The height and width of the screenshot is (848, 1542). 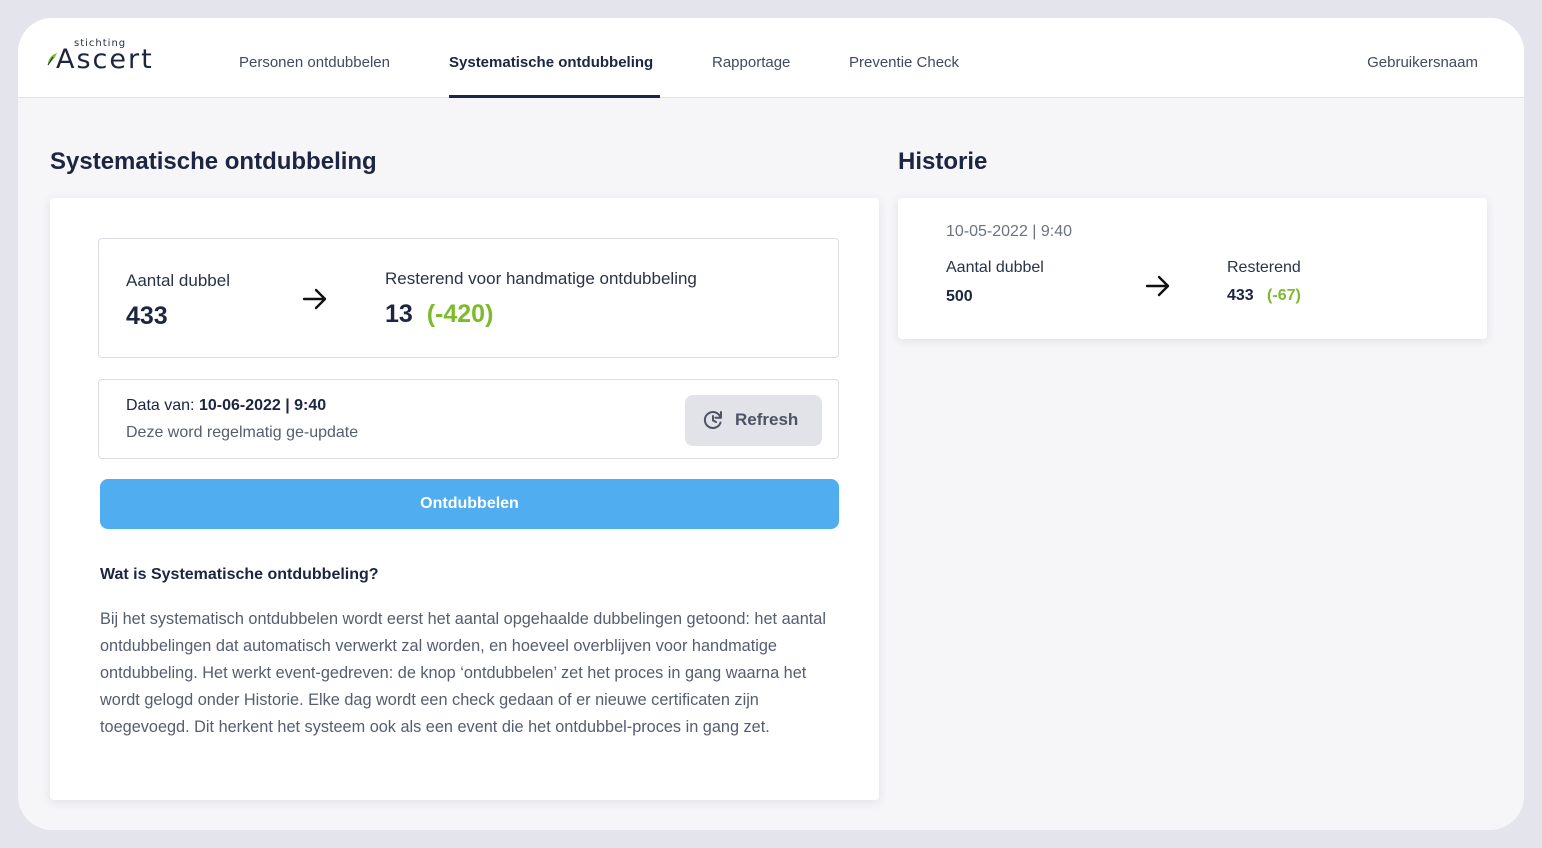 I want to click on resterend-value: 13 (-420), so click(x=439, y=314).